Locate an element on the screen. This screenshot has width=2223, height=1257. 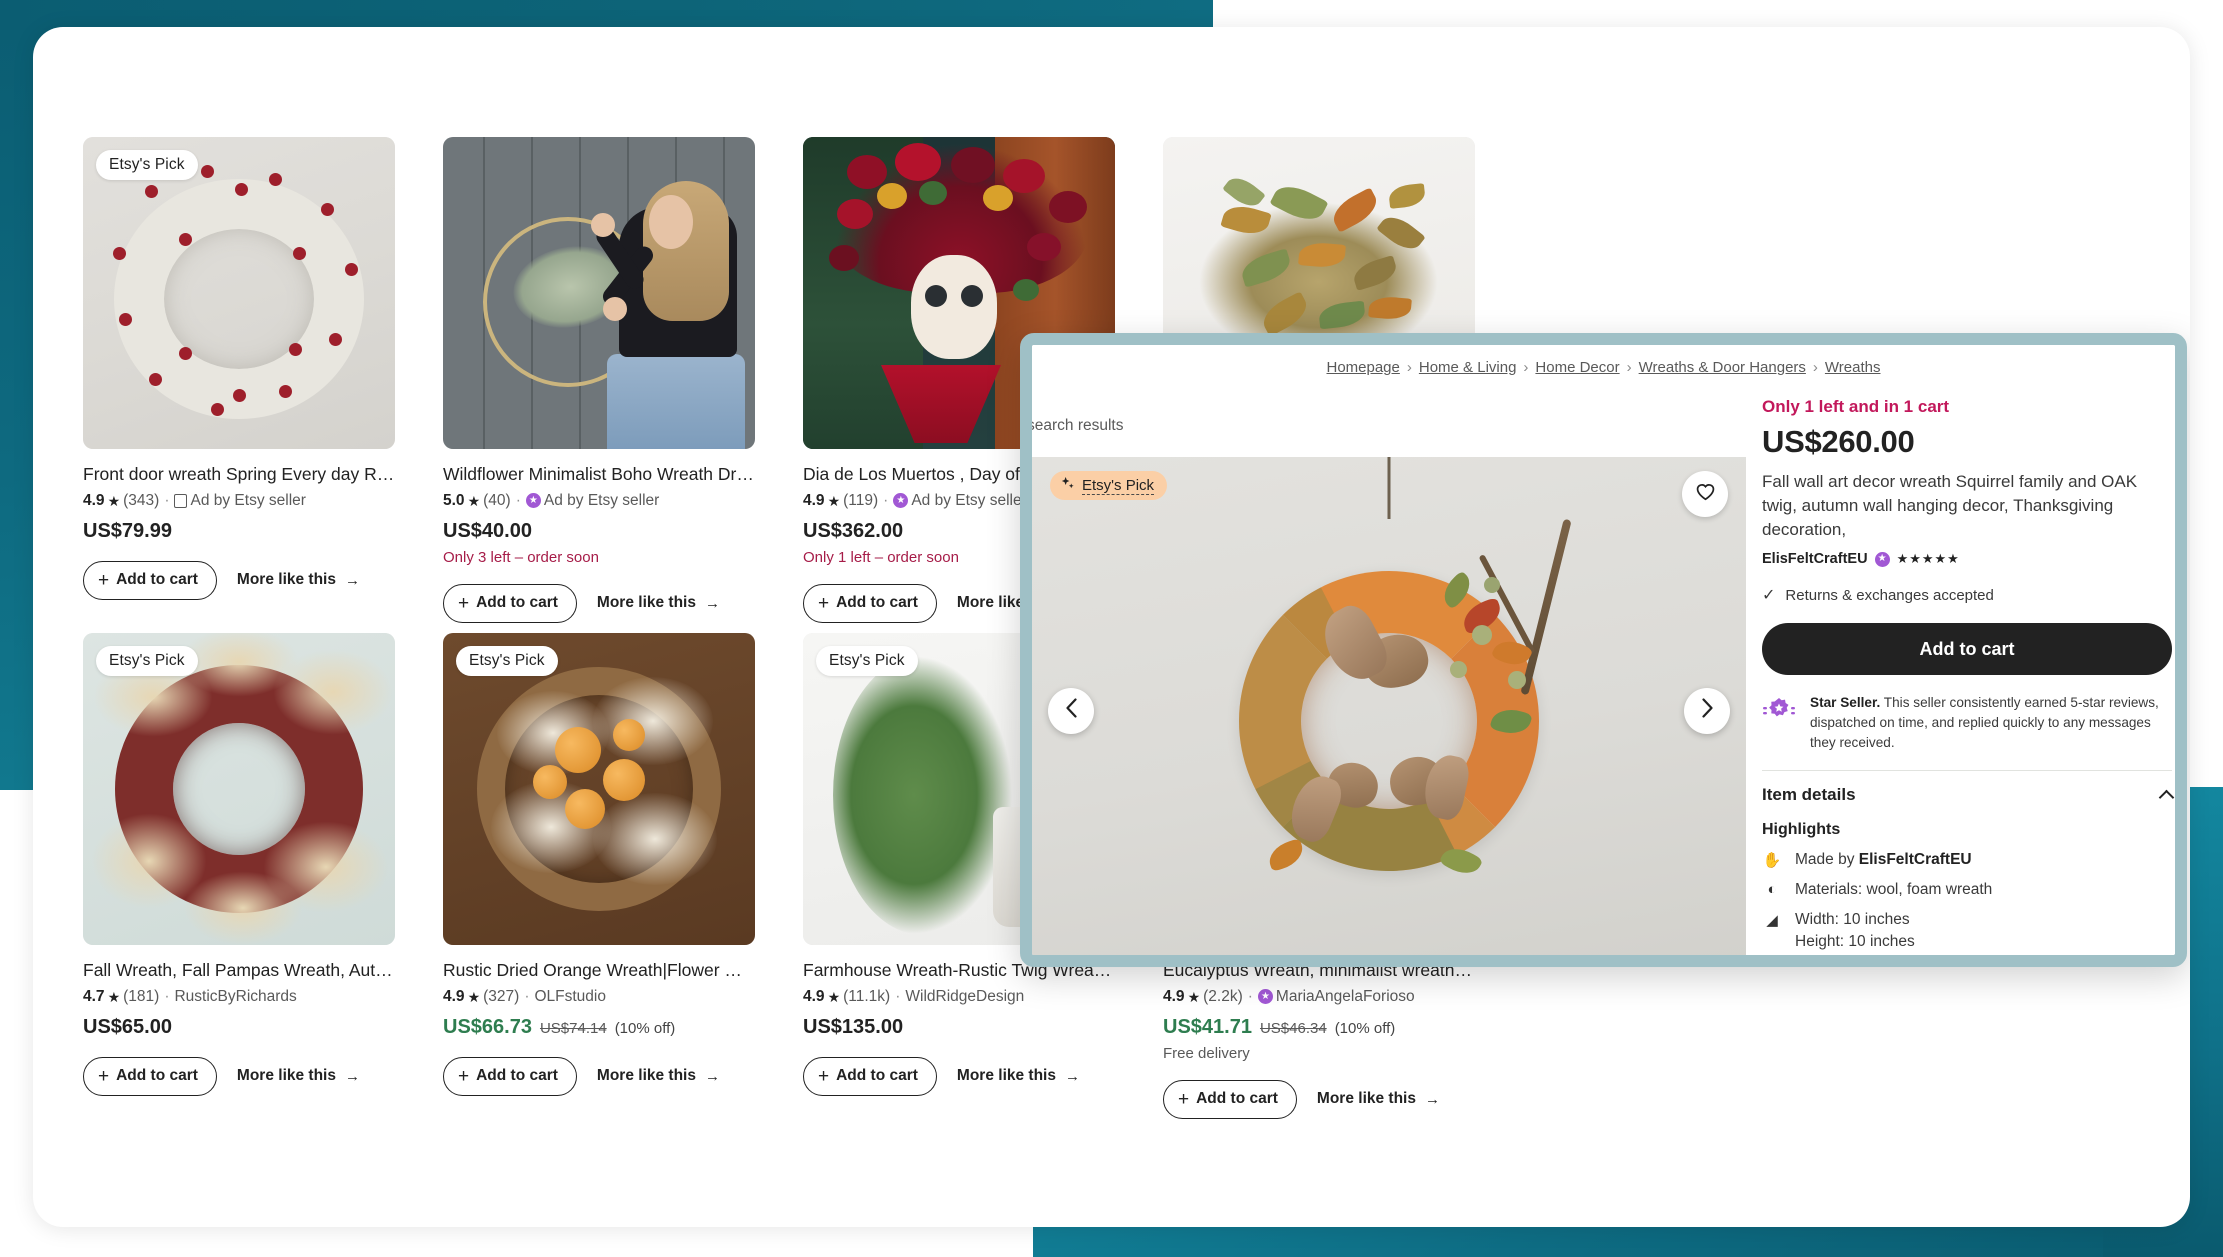
highlight-label: Materials: is located at coordinates (1831, 890).